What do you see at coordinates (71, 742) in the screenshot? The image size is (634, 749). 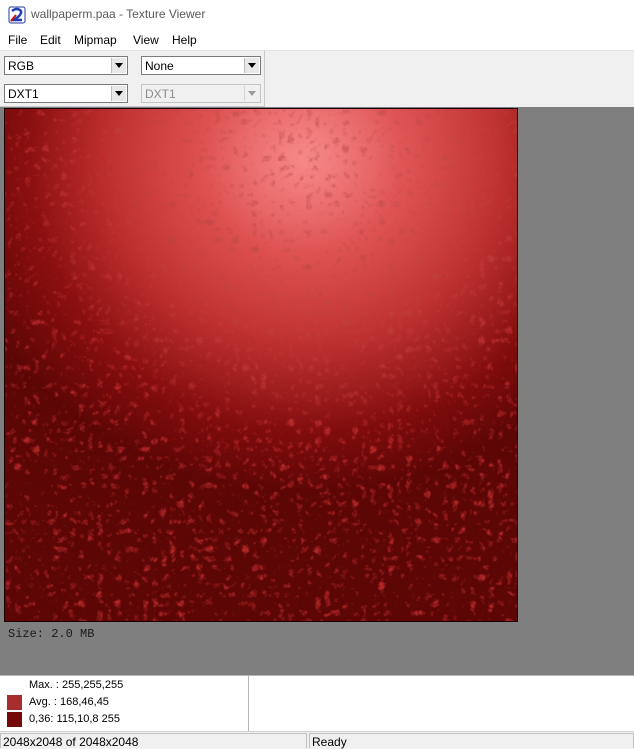 I see `status-dimensions: 2048x2048 of 2048x2048` at bounding box center [71, 742].